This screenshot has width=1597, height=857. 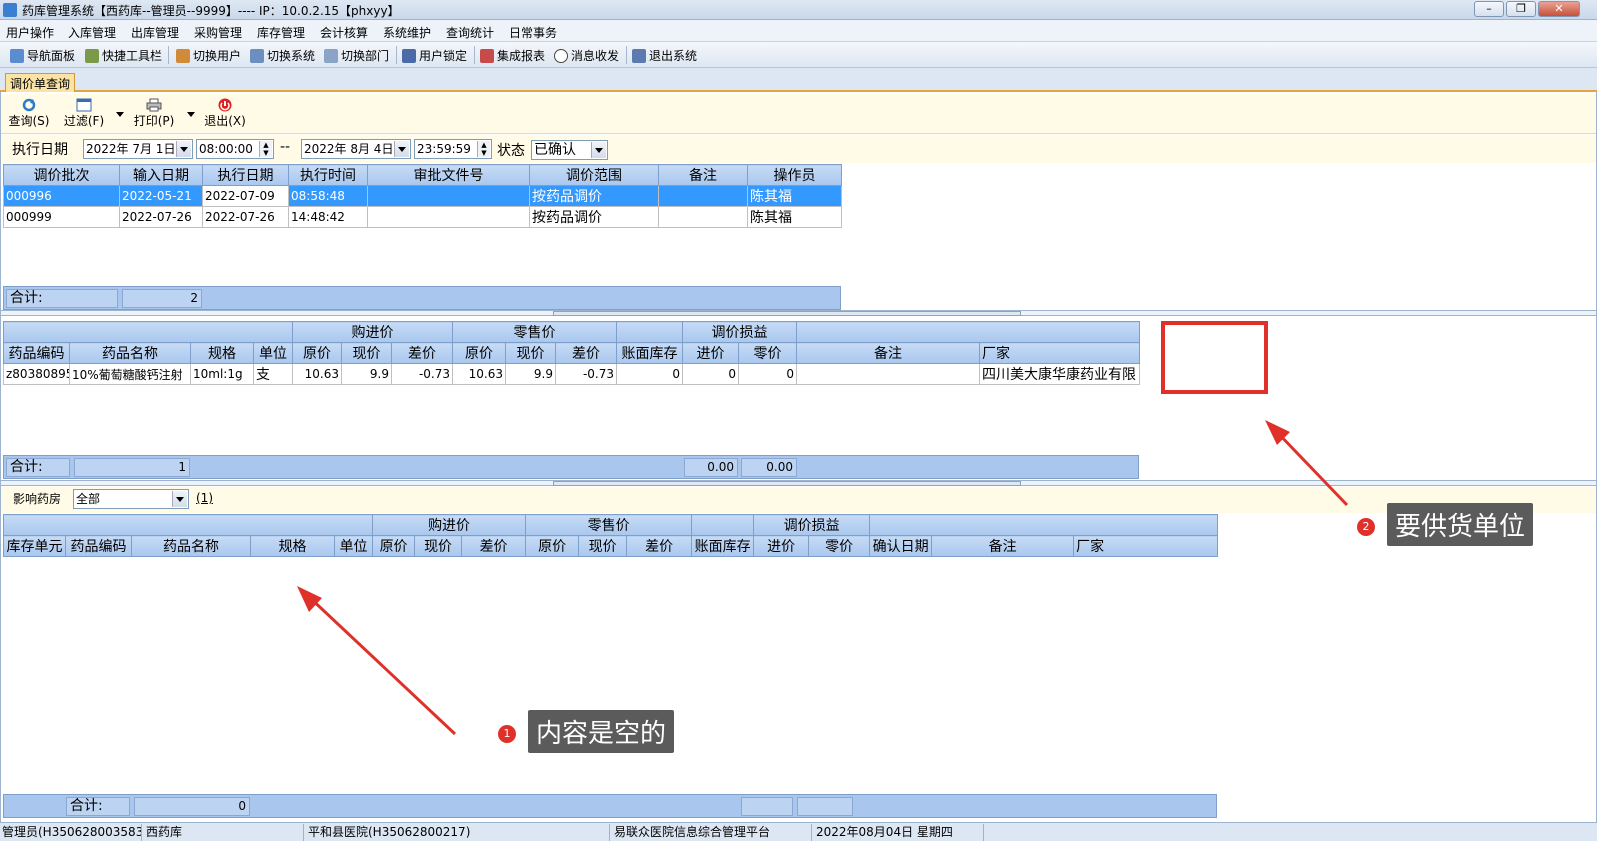 What do you see at coordinates (458, 832) in the screenshot?
I see `status-hospital: 平和县医院(H35062800217)` at bounding box center [458, 832].